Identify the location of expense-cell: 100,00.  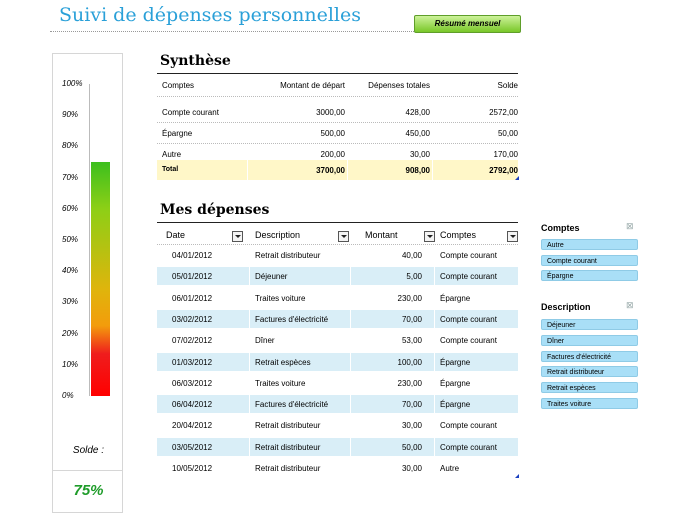
(409, 362).